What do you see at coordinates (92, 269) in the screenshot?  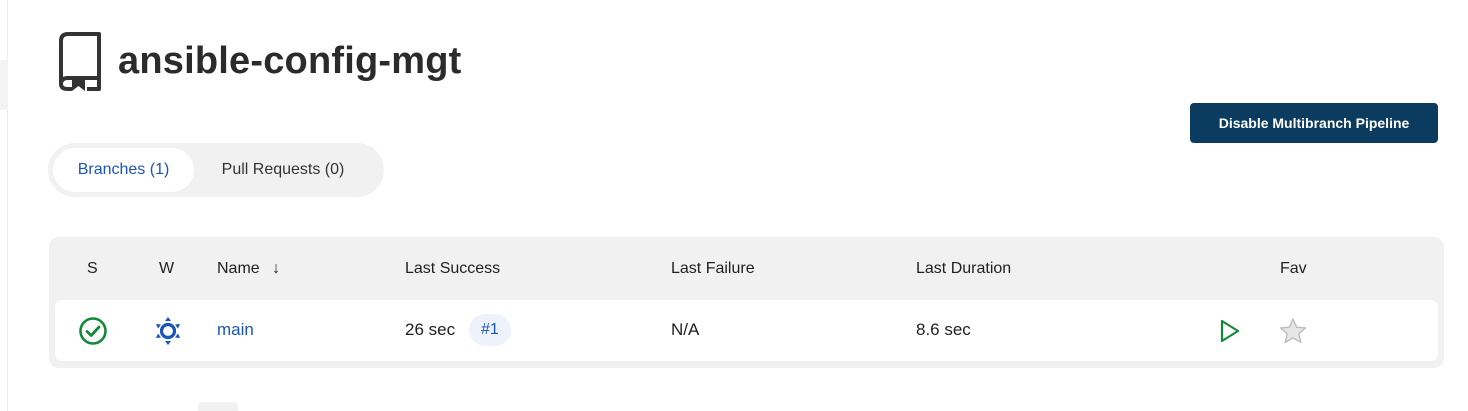 I see `header-status: S` at bounding box center [92, 269].